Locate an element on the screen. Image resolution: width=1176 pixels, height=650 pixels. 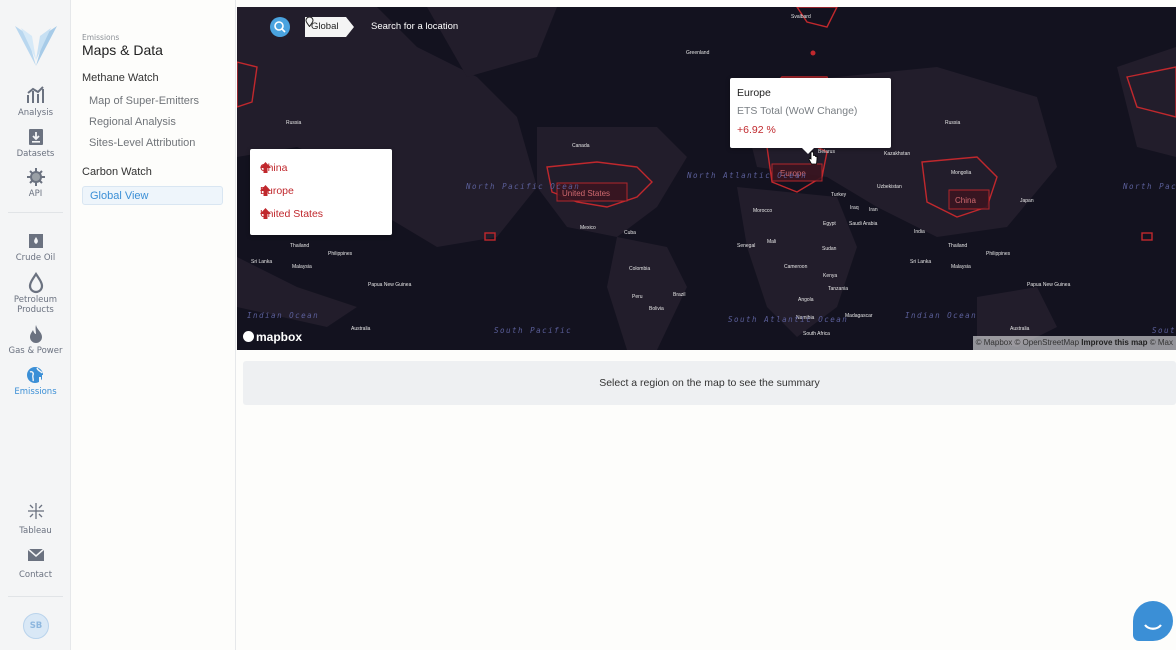
location-chip-label: Global is located at coordinates (325, 26).